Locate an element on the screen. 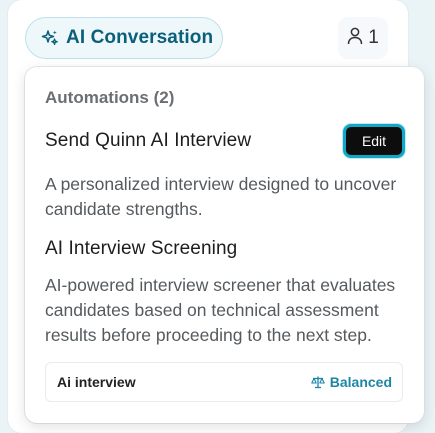 The height and width of the screenshot is (433, 435). candidate-count: 1 is located at coordinates (363, 38).